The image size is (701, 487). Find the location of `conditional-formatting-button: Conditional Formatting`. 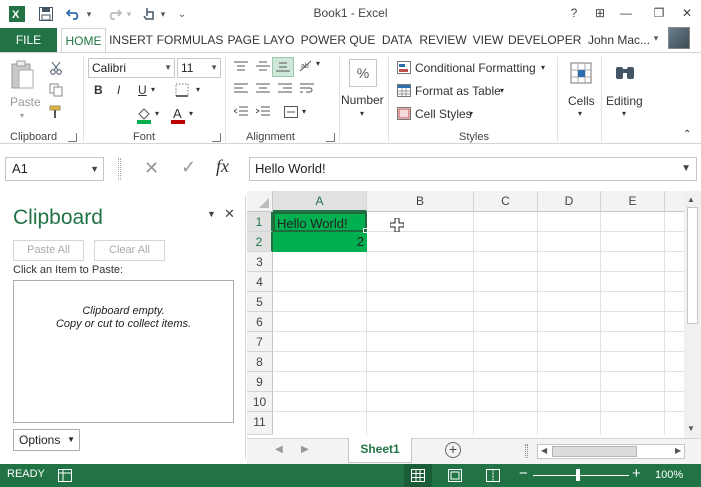

conditional-formatting-button: Conditional Formatting is located at coordinates (475, 68).